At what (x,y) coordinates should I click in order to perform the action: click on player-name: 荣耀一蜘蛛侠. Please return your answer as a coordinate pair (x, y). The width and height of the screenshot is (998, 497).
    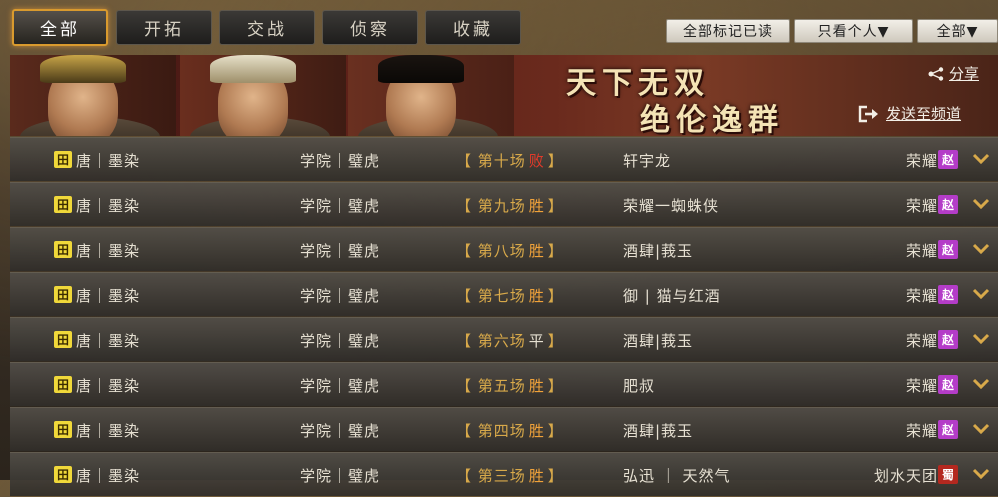
    Looking at the image, I should click on (671, 206).